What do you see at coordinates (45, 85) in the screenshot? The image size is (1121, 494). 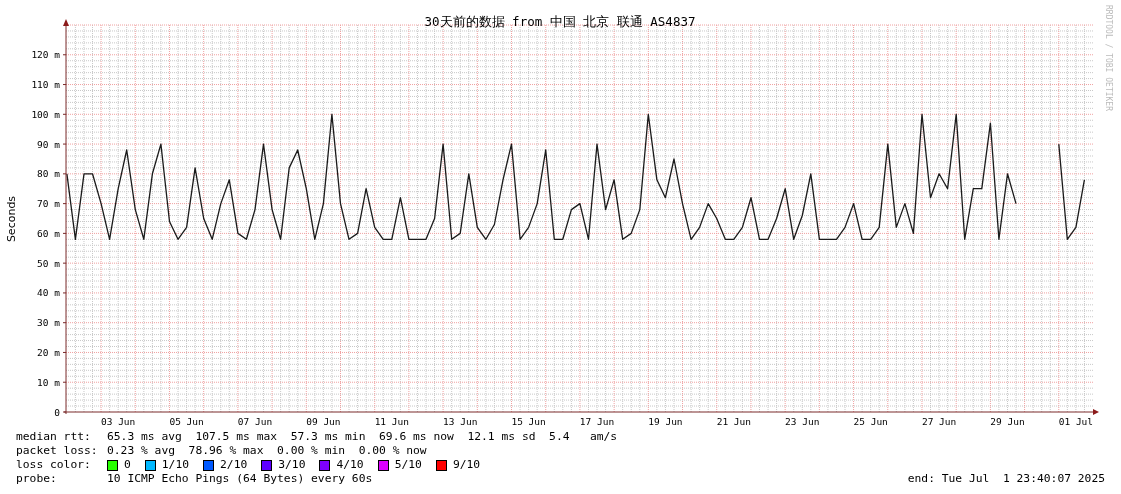 I see `tick-label: 110 m` at bounding box center [45, 85].